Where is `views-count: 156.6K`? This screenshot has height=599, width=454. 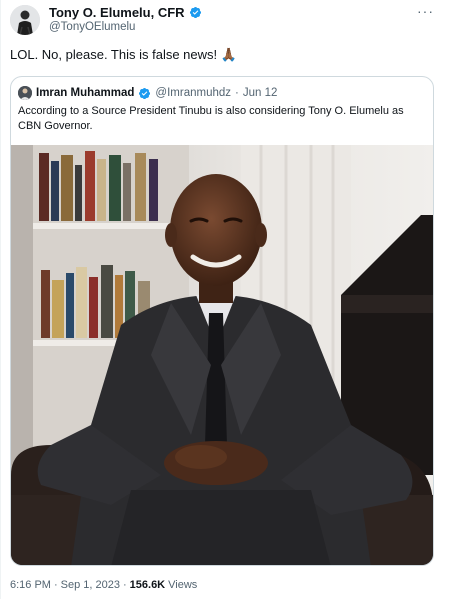 views-count: 156.6K is located at coordinates (147, 585).